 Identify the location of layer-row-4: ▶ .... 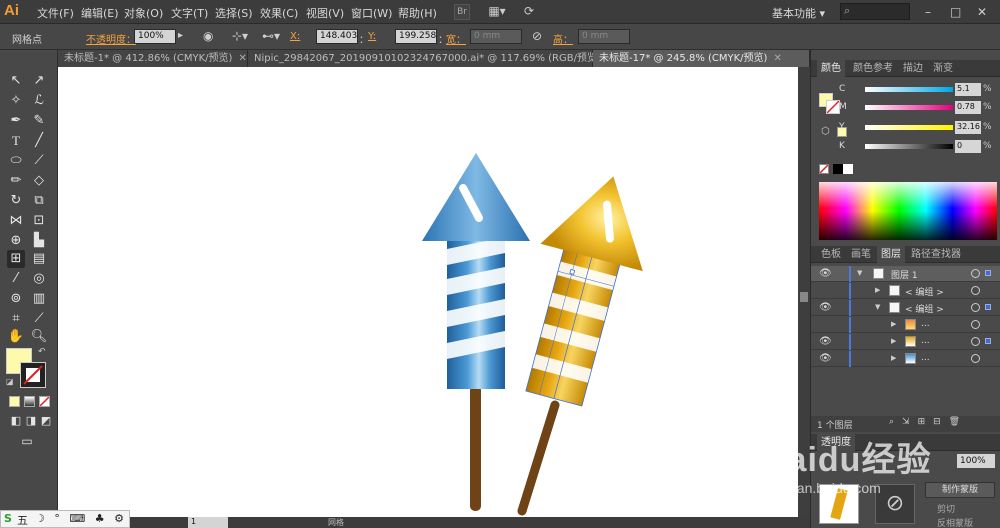
(905, 325).